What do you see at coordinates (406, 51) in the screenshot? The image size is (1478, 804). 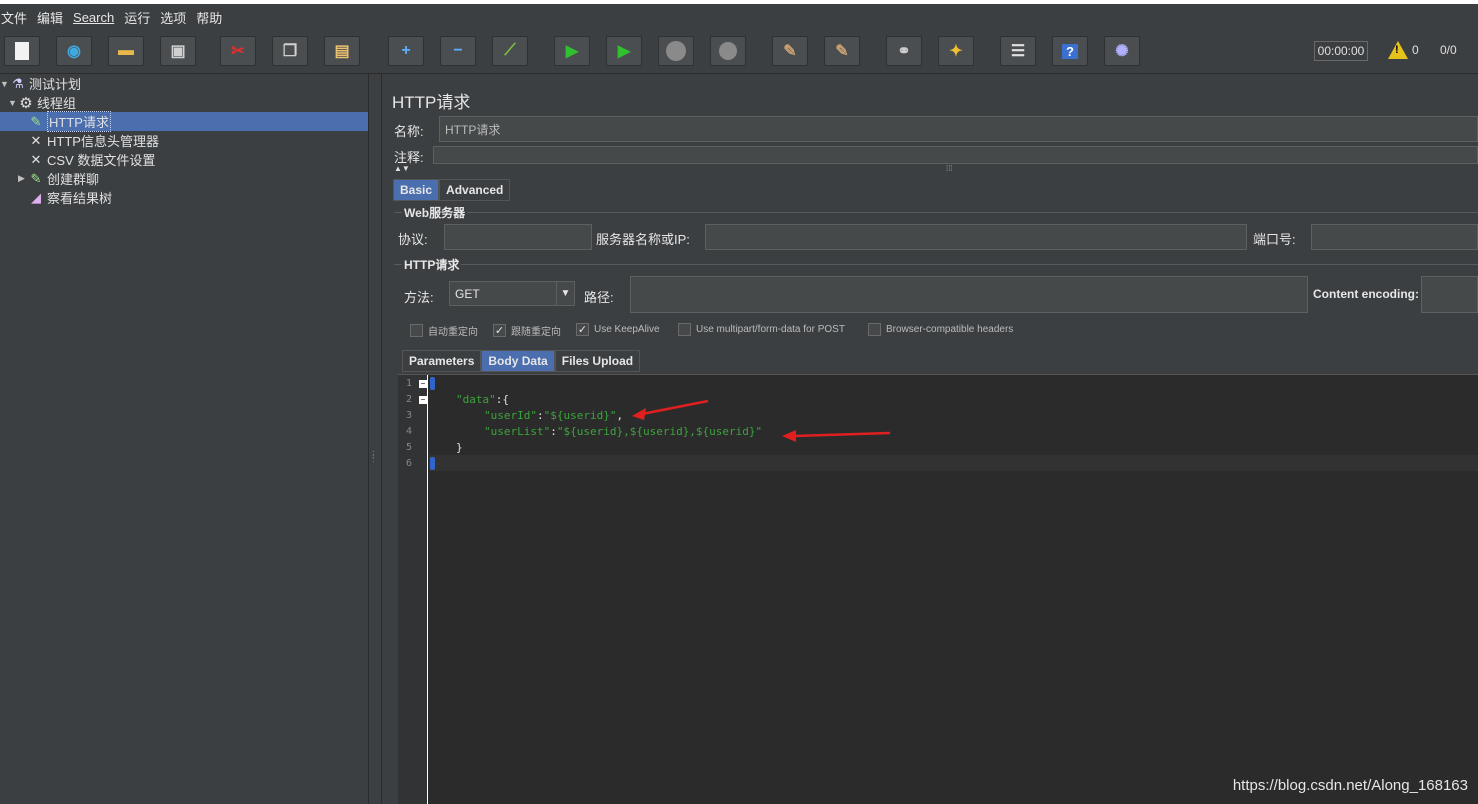 I see `expand-button: +` at bounding box center [406, 51].